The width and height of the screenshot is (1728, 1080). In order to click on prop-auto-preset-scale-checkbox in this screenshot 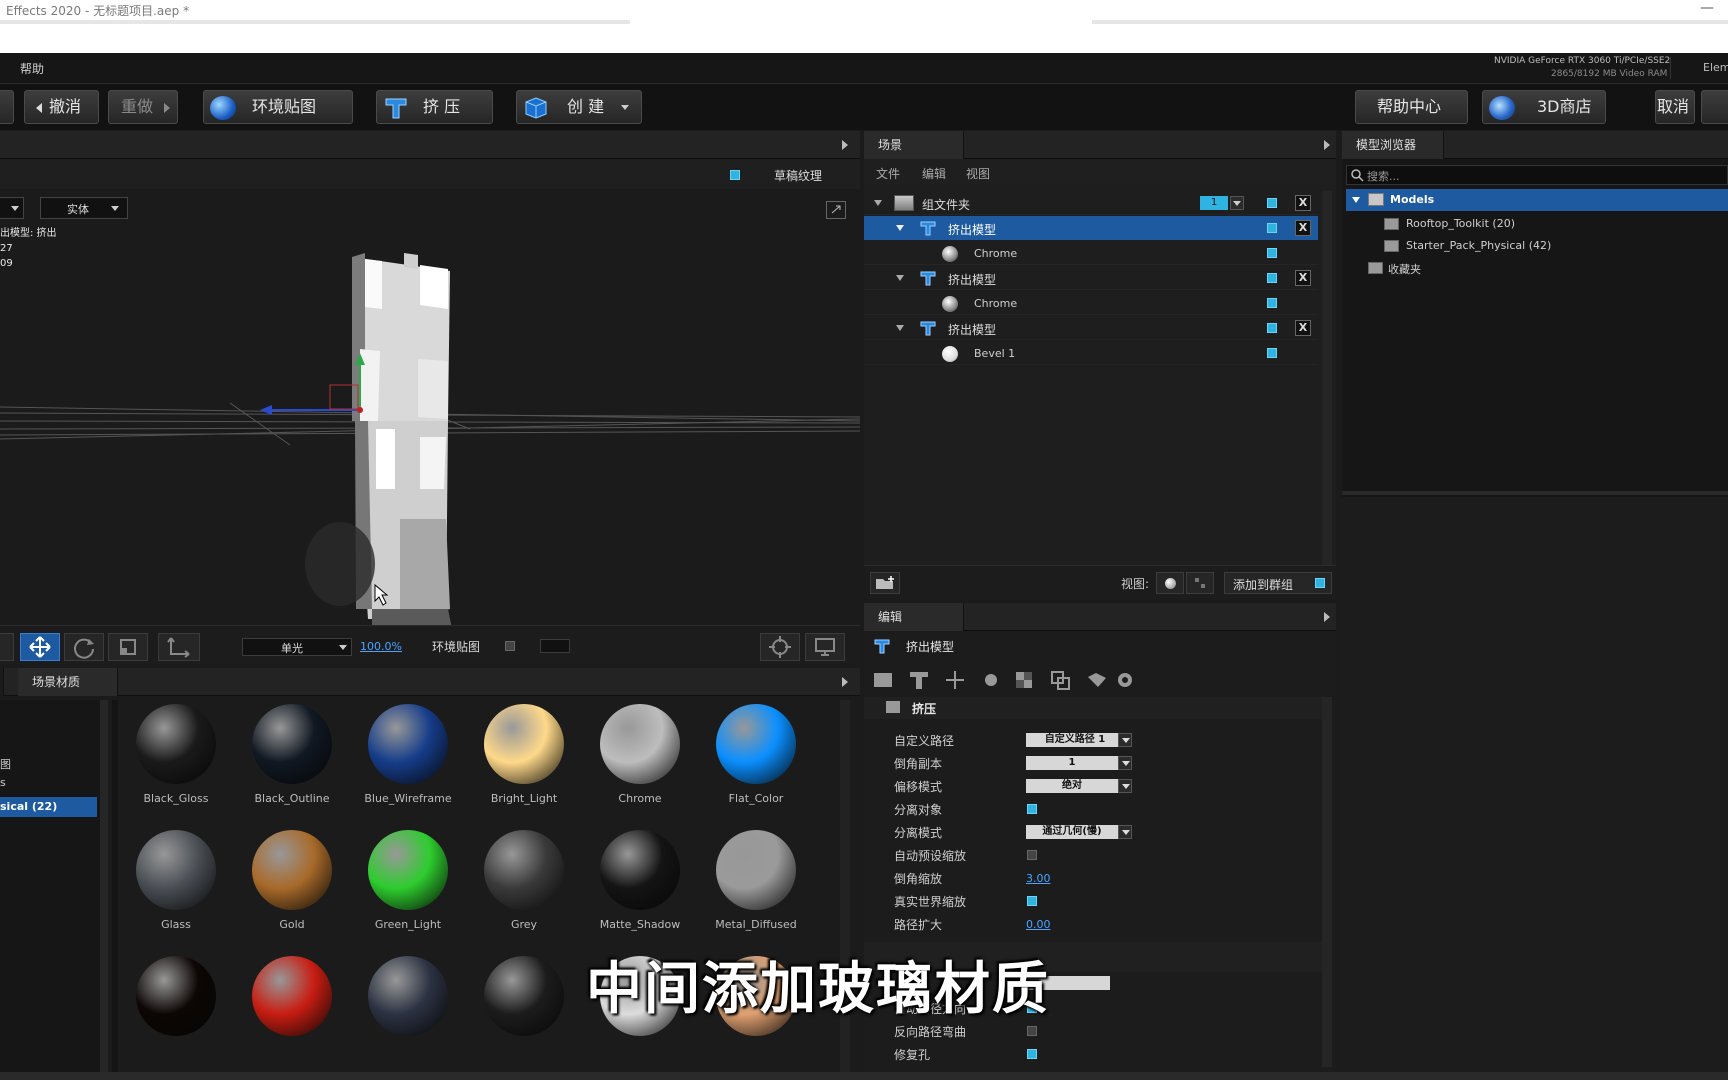, I will do `click(1032, 855)`.